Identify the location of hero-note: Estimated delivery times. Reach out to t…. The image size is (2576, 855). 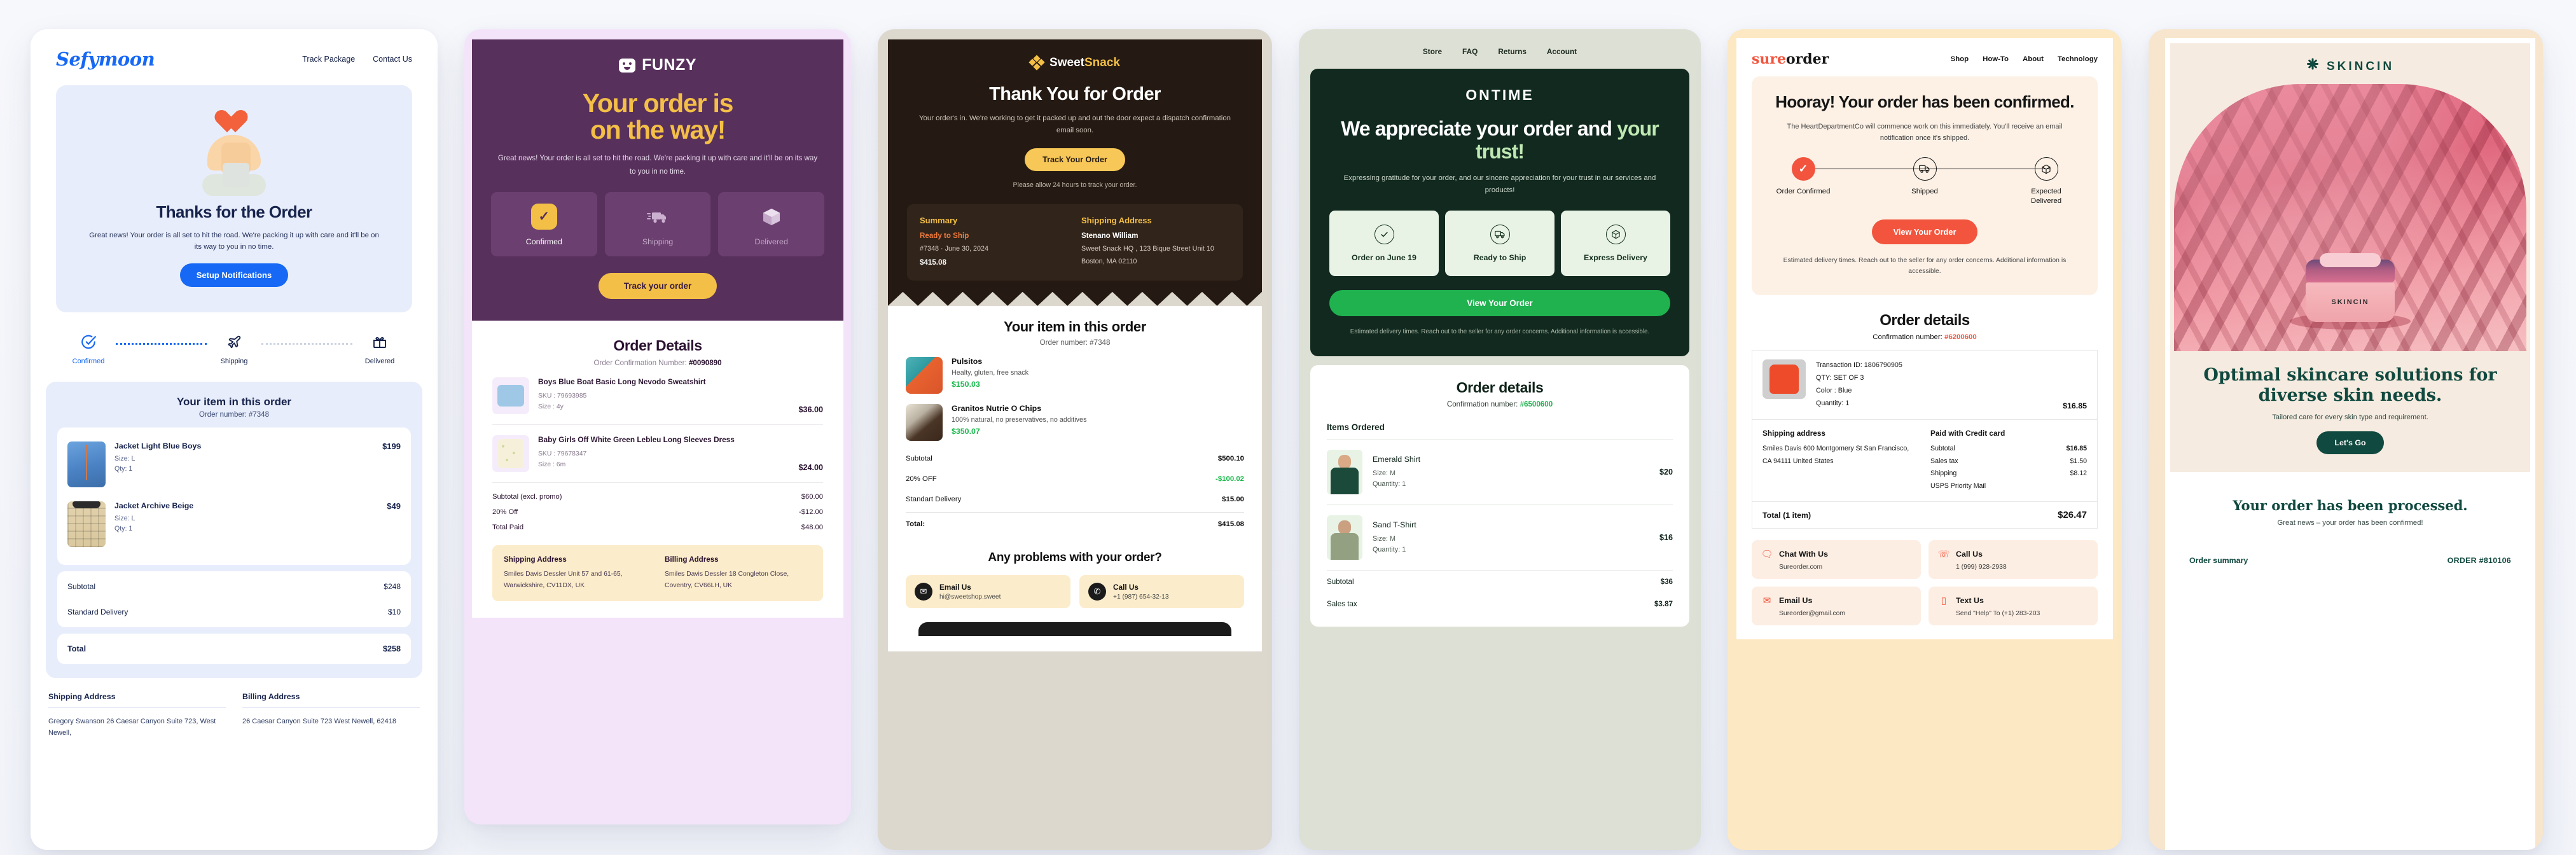
(1925, 265).